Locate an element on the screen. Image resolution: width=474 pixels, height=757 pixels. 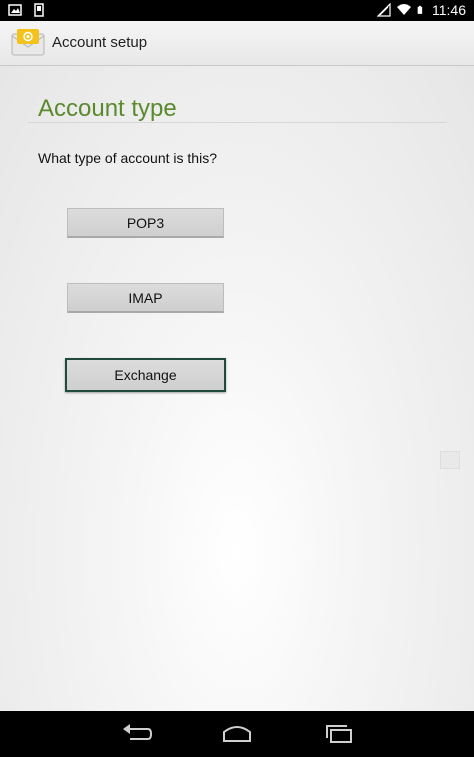
status-time: 11:46 is located at coordinates (449, 10).